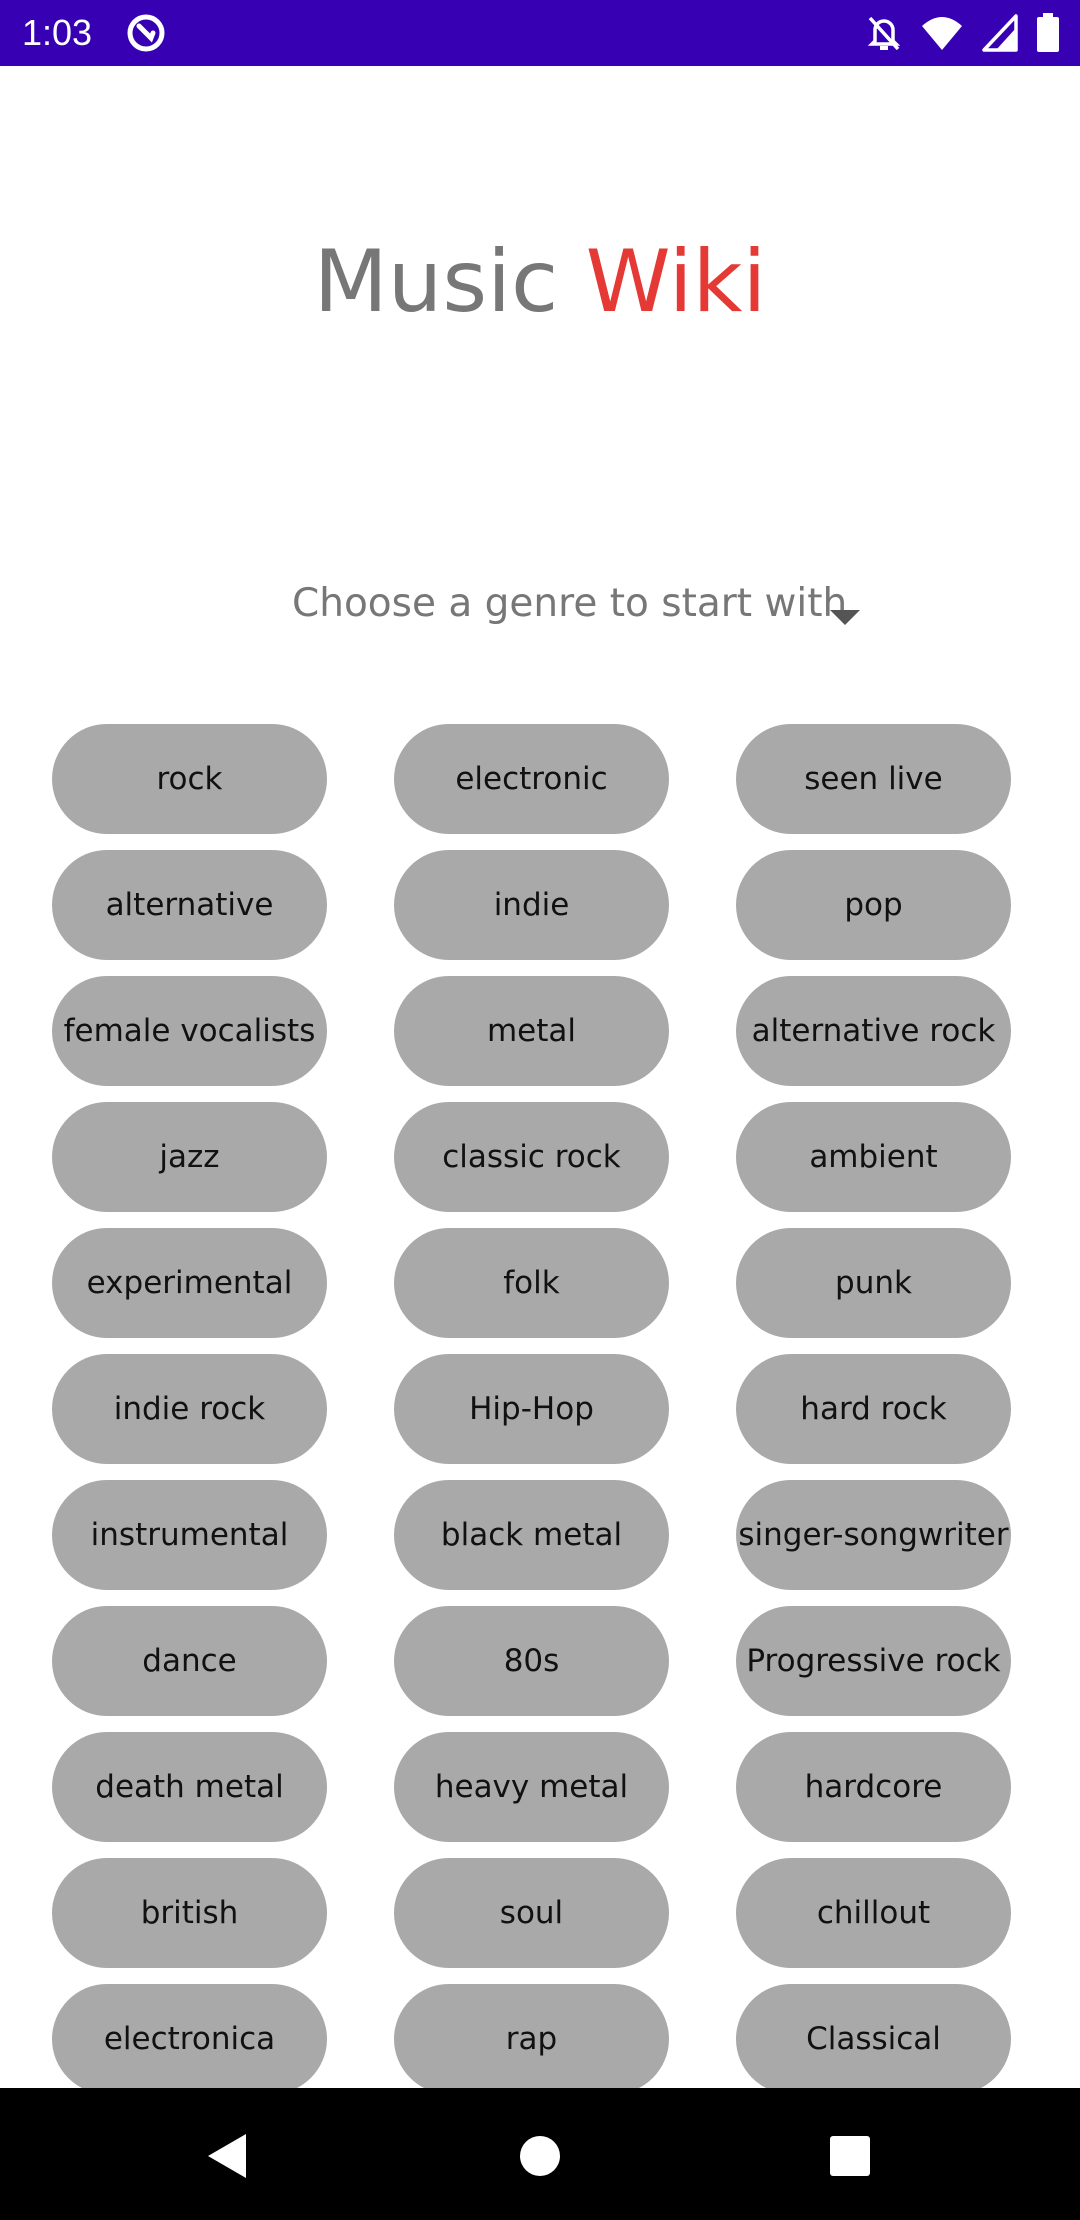 This screenshot has width=1080, height=2220. I want to click on genre-chip: female vocalists, so click(189, 1031).